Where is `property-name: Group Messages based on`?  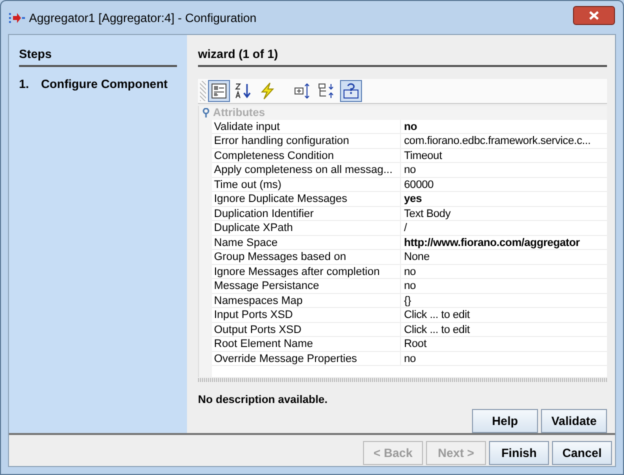 property-name: Group Messages based on is located at coordinates (306, 257).